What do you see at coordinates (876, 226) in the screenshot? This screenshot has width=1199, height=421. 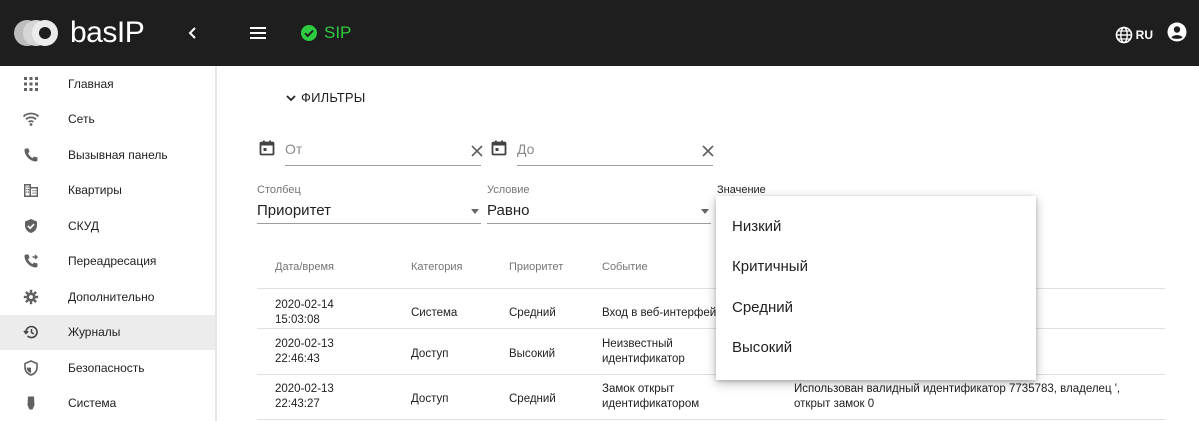 I see `dropdown-option: Низкий` at bounding box center [876, 226].